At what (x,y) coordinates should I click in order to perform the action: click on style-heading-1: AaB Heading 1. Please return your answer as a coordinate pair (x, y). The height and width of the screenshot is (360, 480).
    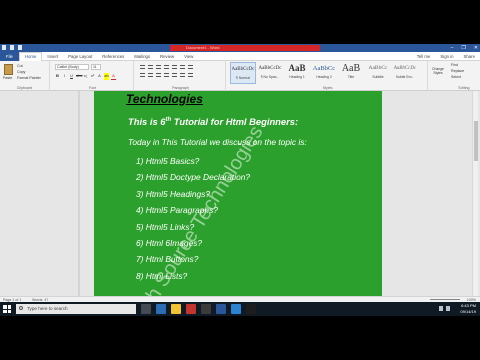
    Looking at the image, I should click on (297, 73).